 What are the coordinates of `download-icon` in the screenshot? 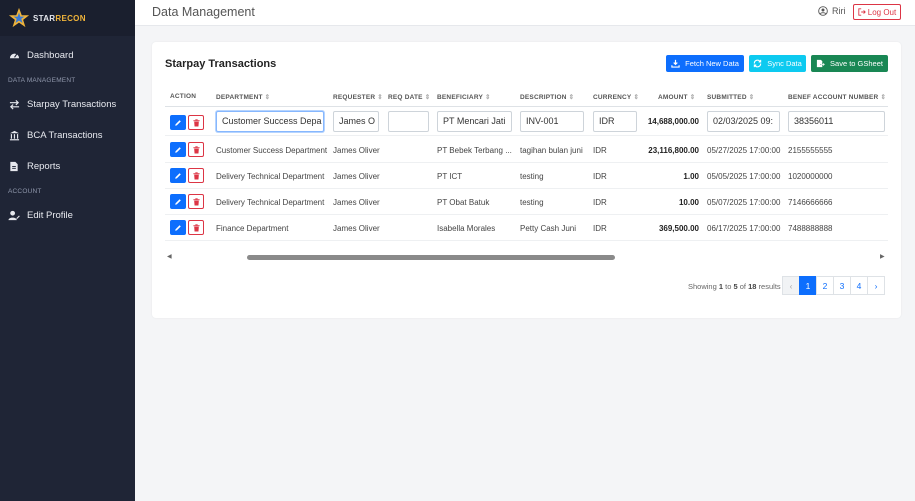 It's located at (675, 63).